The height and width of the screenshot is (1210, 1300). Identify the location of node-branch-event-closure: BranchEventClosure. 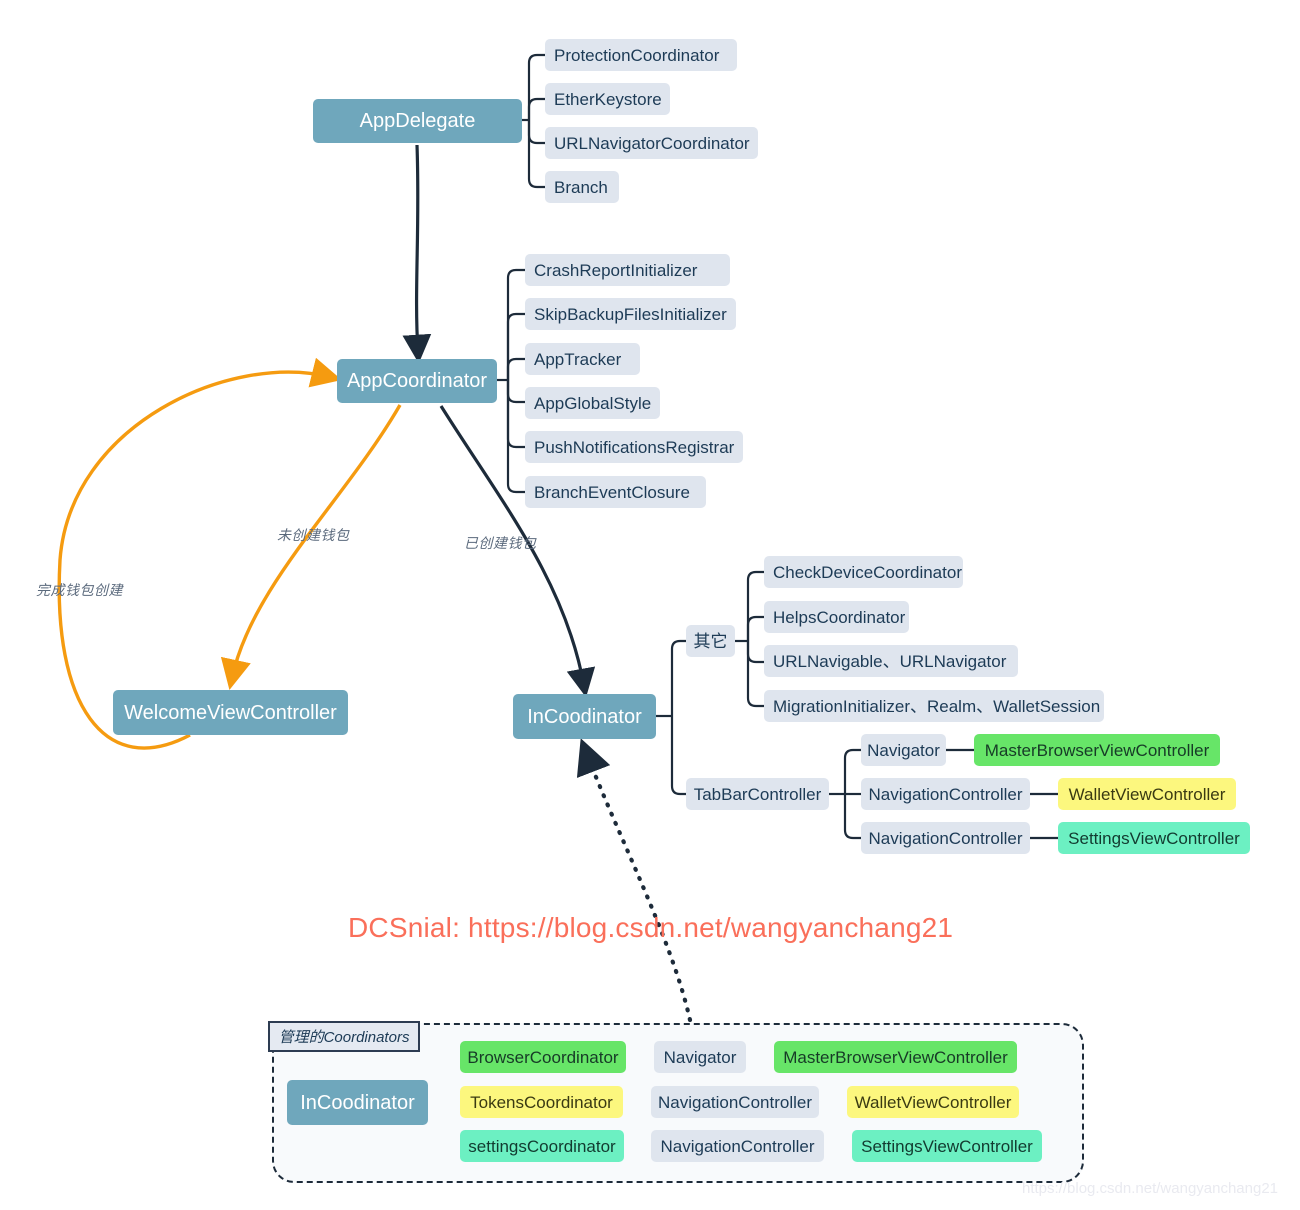
(615, 492).